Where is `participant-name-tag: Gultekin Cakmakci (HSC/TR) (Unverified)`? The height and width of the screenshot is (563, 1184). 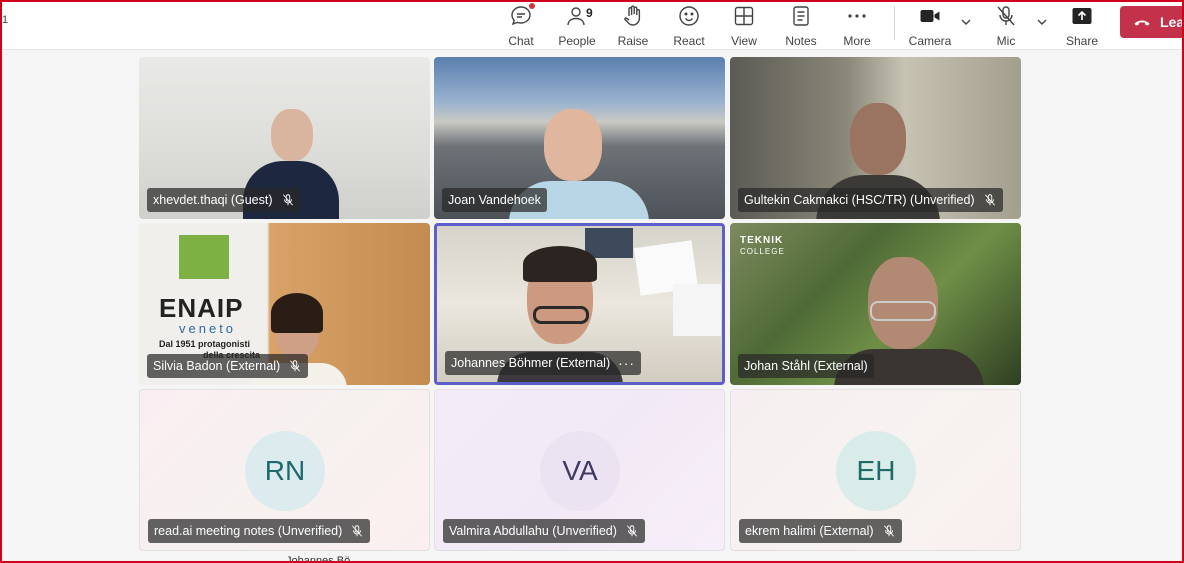
participant-name-tag: Gultekin Cakmakci (HSC/TR) (Unverified) is located at coordinates (870, 200).